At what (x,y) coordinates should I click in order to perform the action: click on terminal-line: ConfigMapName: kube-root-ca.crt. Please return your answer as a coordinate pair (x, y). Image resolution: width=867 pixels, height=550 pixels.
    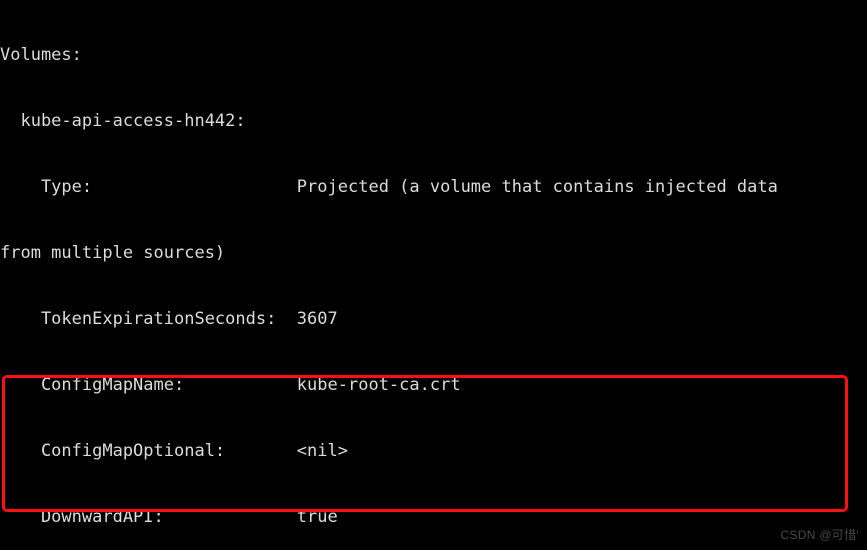
    Looking at the image, I should click on (230, 385).